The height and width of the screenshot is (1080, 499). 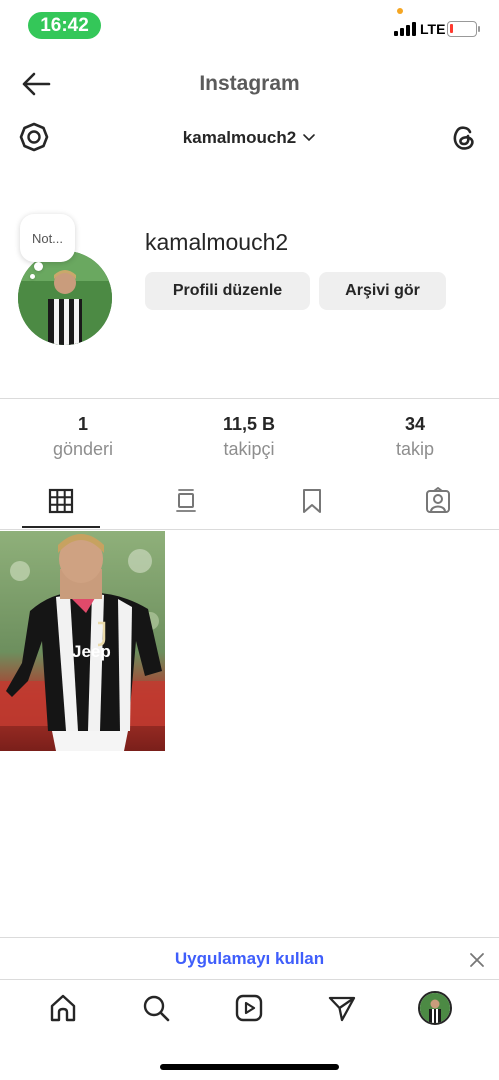 I want to click on saved-icon, so click(x=312, y=501).